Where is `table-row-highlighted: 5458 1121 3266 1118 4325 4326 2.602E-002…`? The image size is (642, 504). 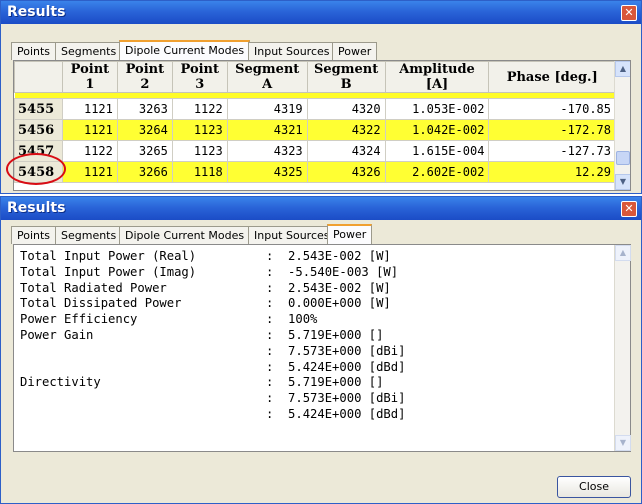 table-row-highlighted: 5458 1121 3266 1118 4325 4326 2.602E-002… is located at coordinates (315, 172).